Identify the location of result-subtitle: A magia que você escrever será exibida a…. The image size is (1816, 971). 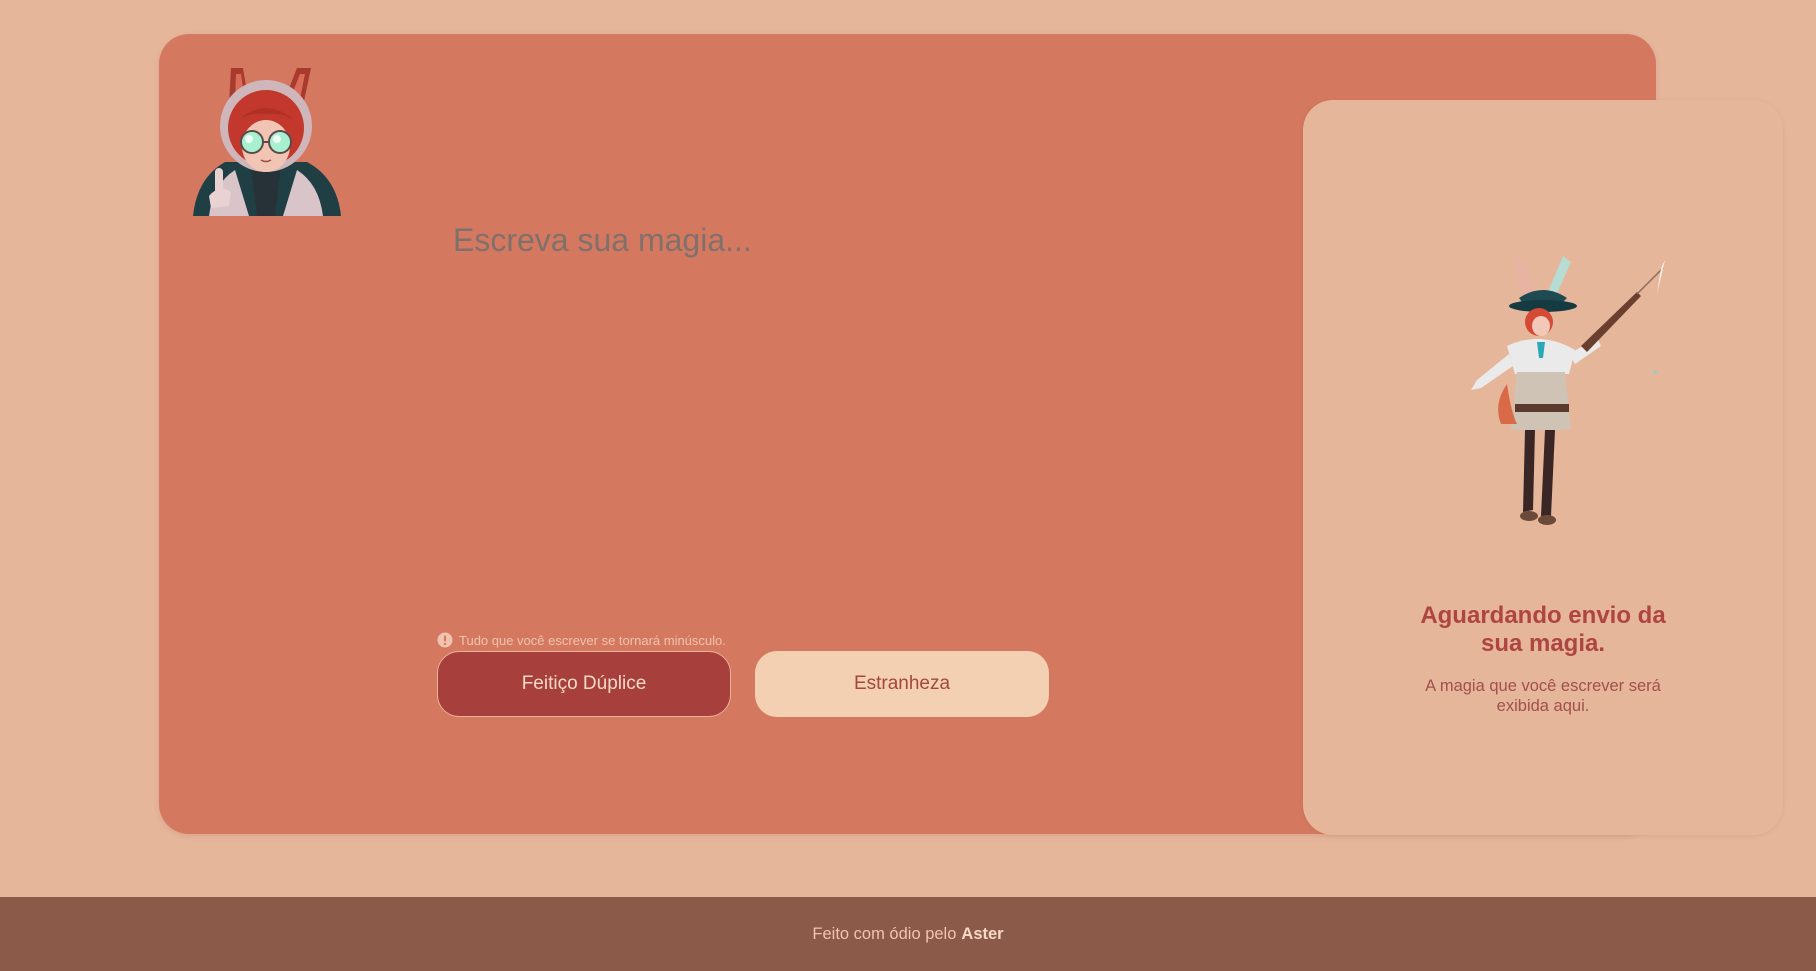
(1543, 696).